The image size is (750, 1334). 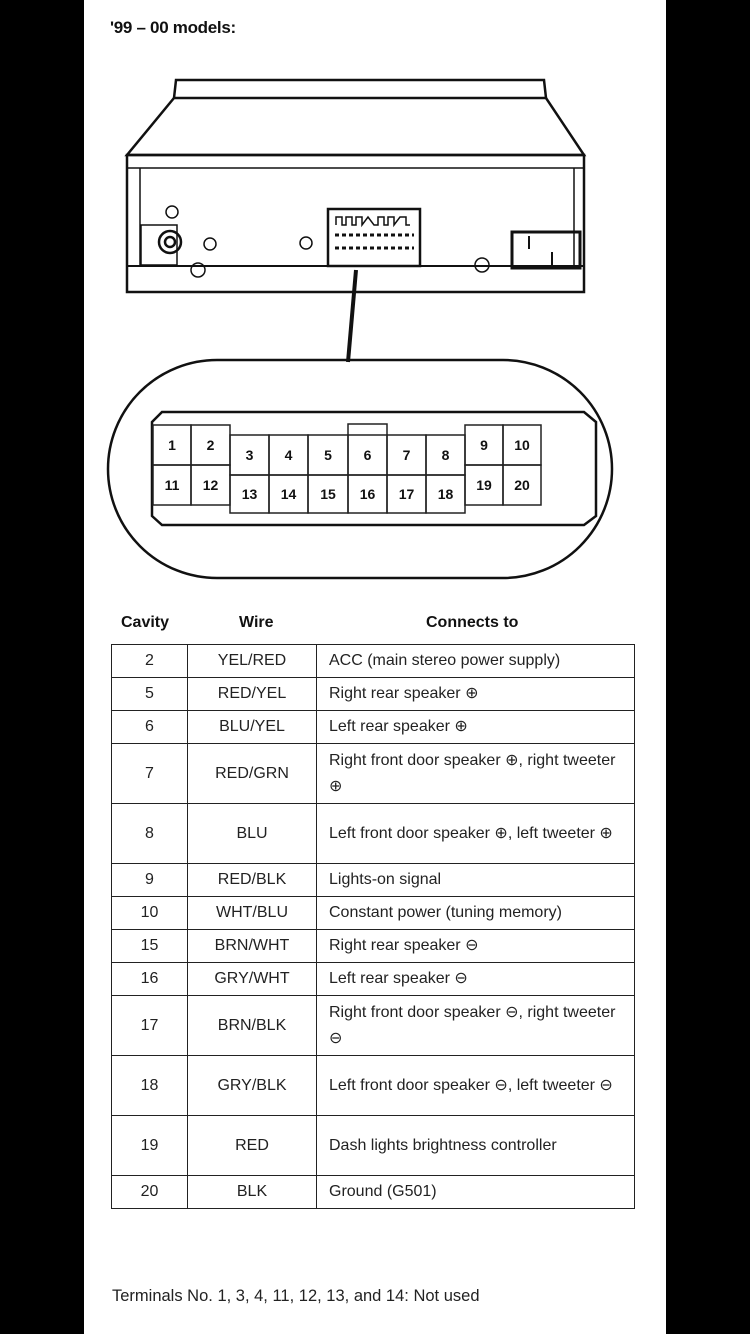 What do you see at coordinates (475, 979) in the screenshot?
I see `cell-connects-to: Left rear speaker ⊖` at bounding box center [475, 979].